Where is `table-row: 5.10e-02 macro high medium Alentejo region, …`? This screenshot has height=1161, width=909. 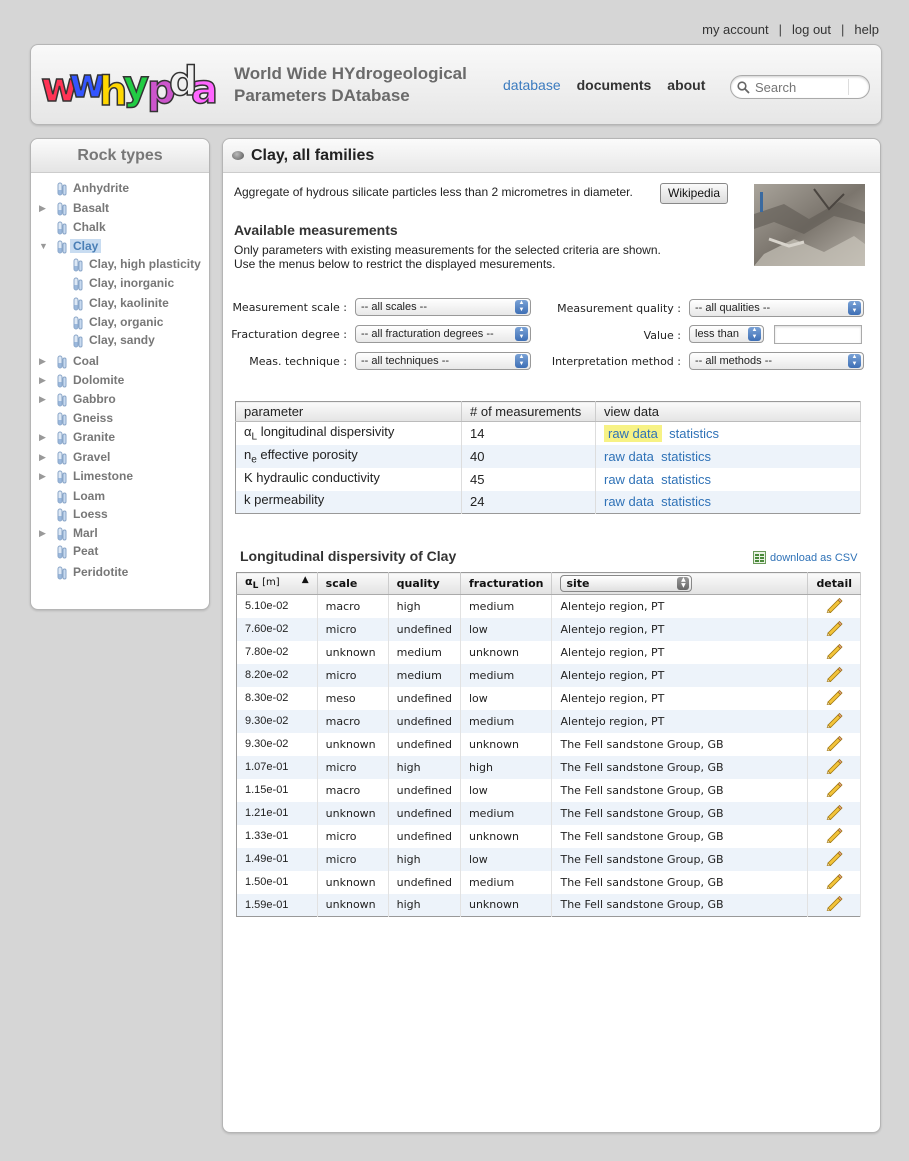
table-row: 5.10e-02 macro high medium Alentejo region, … is located at coordinates (548, 606).